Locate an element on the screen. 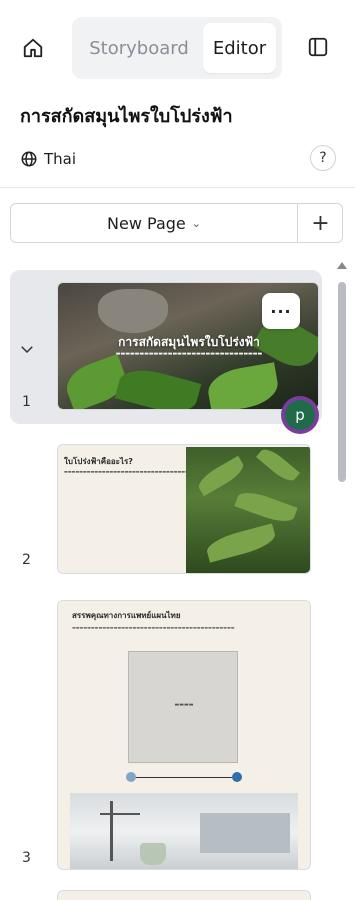 This screenshot has height=900, width=355. add-page-button: + is located at coordinates (320, 223).